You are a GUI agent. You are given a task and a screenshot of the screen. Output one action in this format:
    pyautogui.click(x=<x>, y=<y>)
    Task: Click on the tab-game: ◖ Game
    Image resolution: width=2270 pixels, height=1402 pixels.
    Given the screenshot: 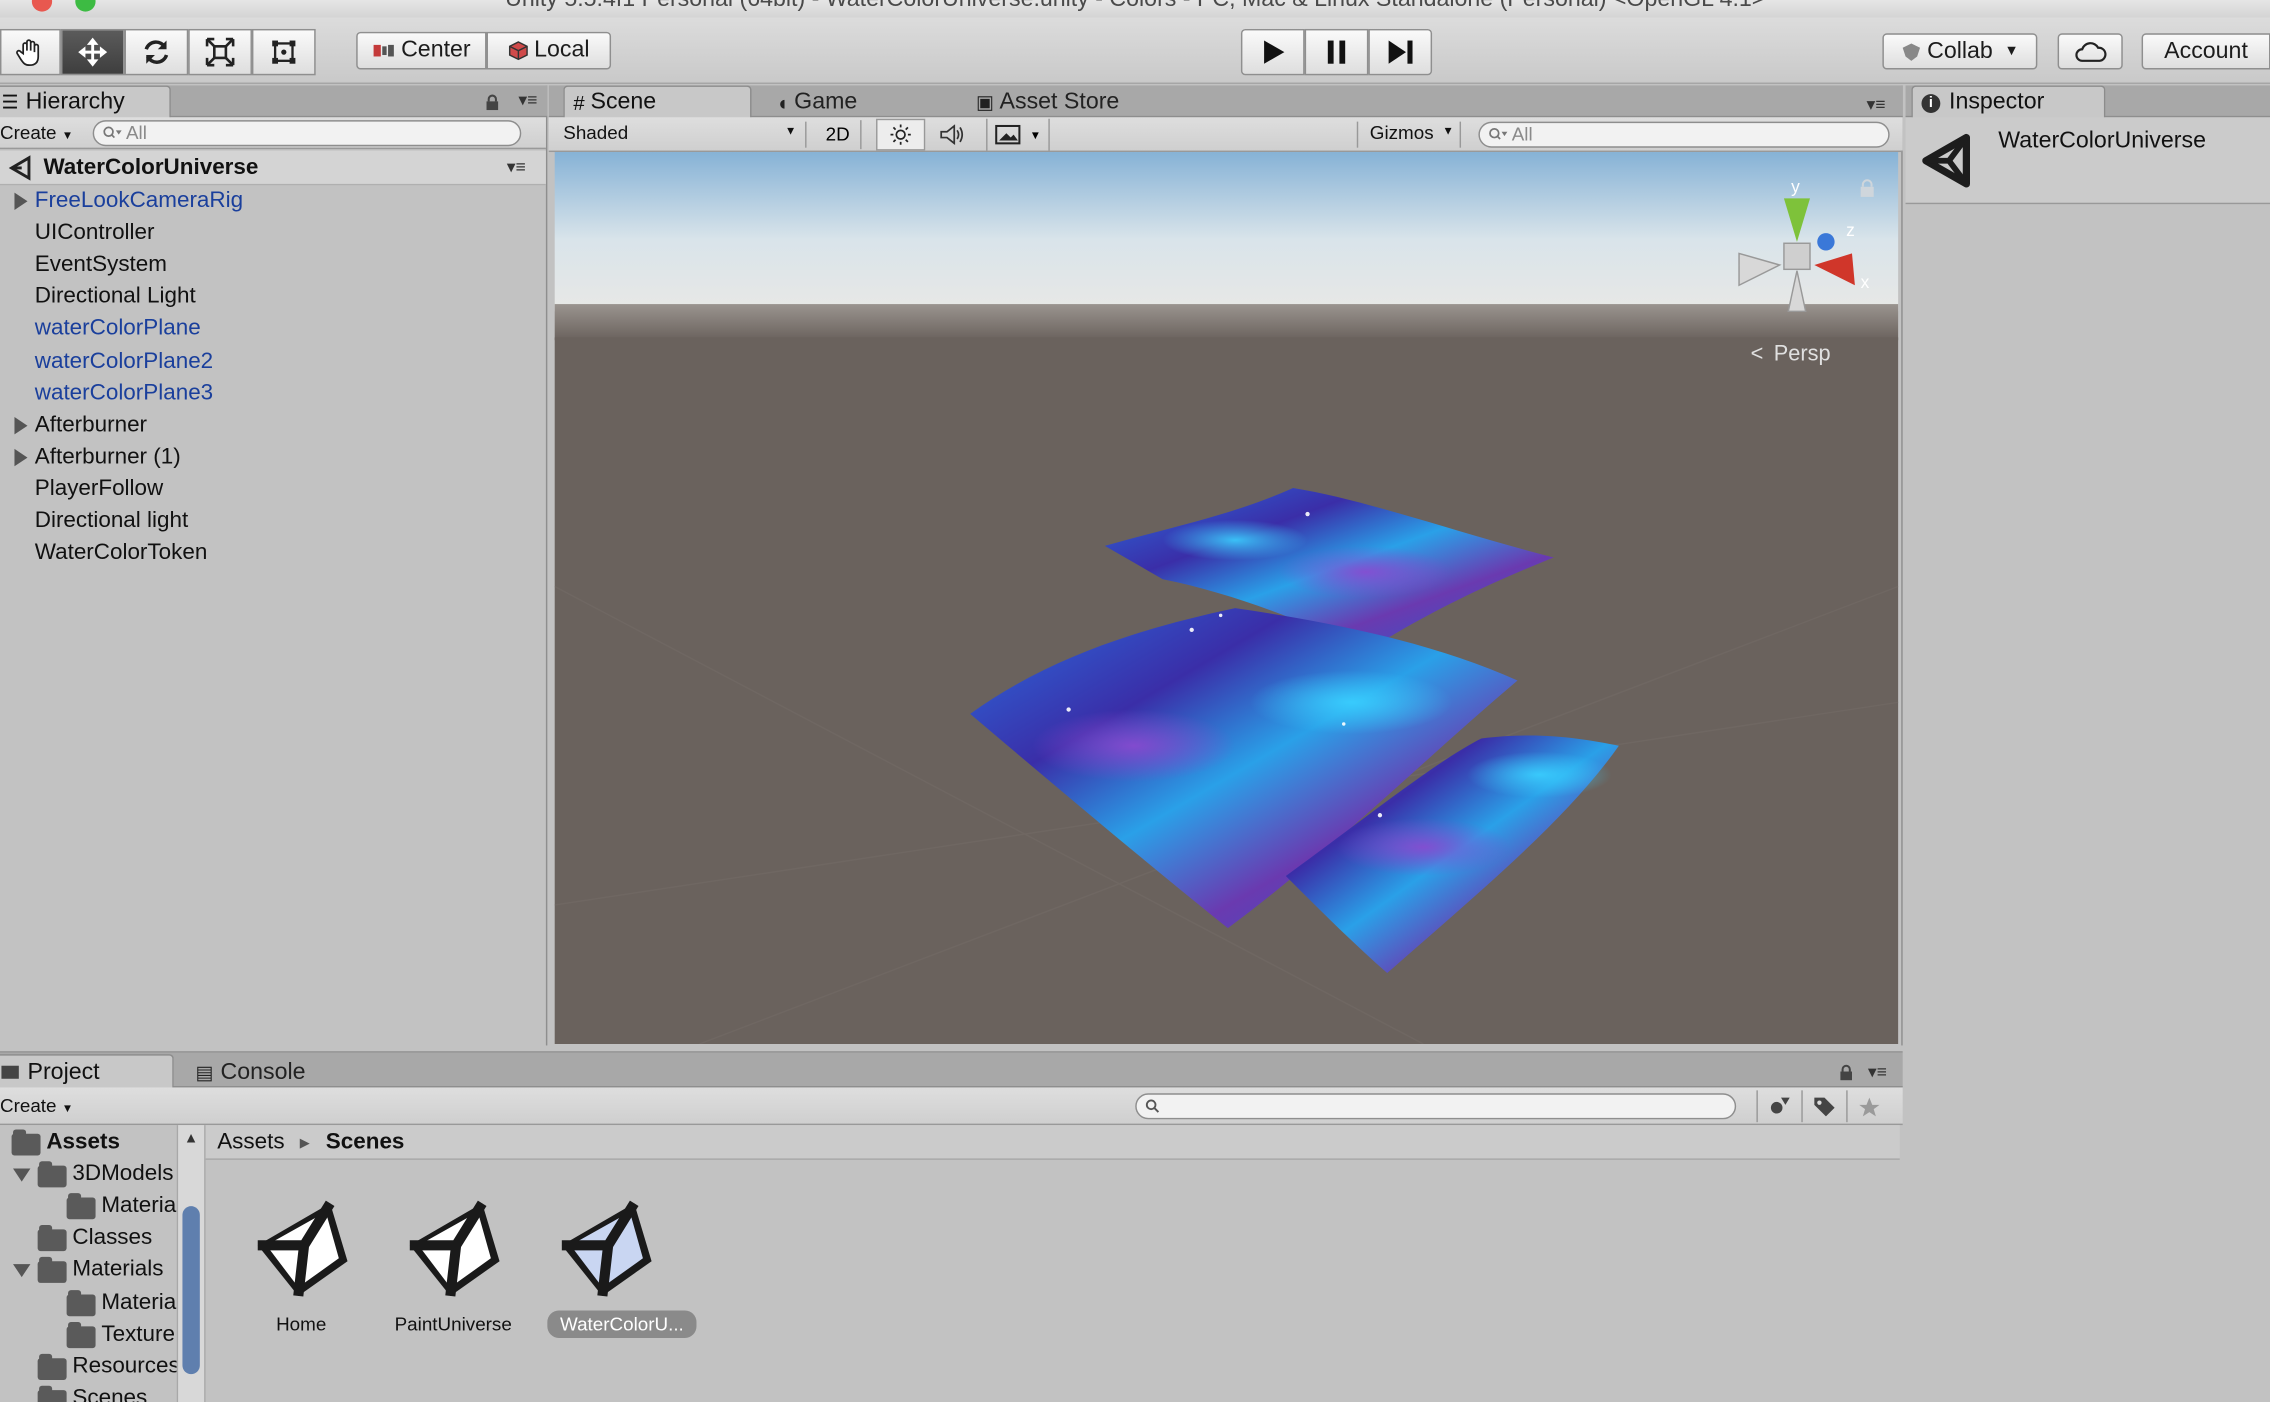 What is the action you would take?
    pyautogui.click(x=860, y=101)
    